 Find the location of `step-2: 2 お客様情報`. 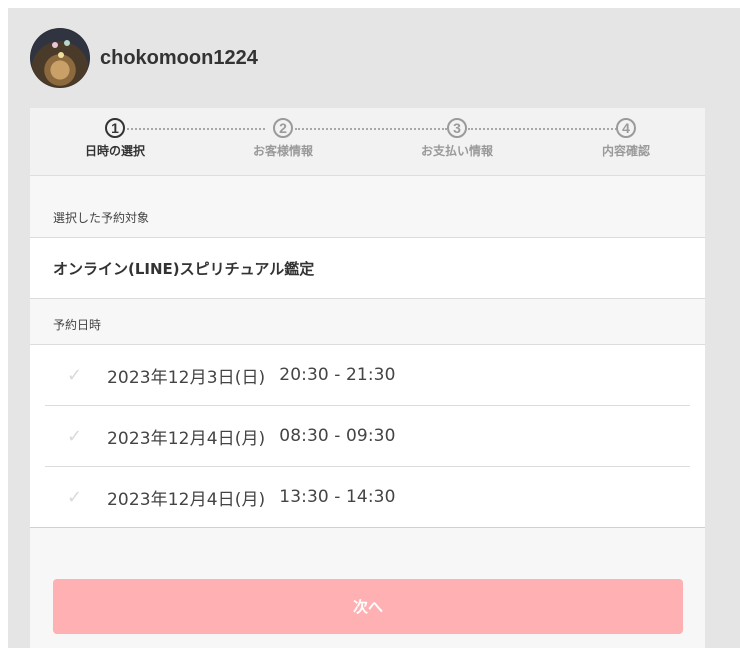

step-2: 2 お客様情報 is located at coordinates (283, 138).